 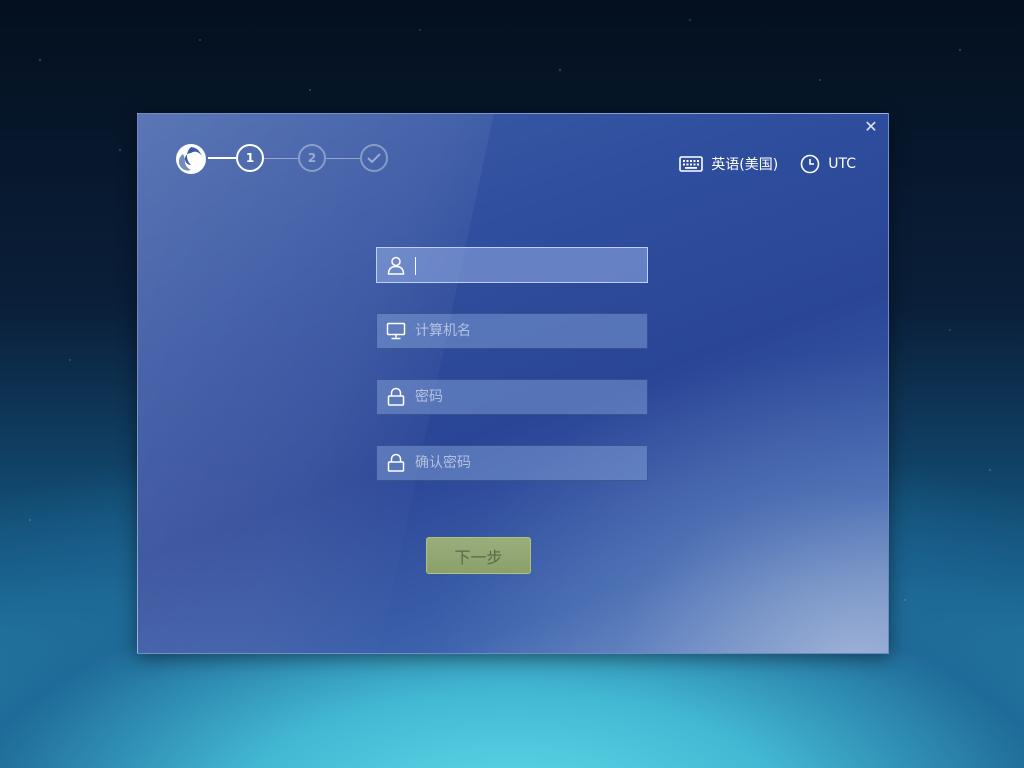 What do you see at coordinates (871, 127) in the screenshot?
I see `close-button: ✕` at bounding box center [871, 127].